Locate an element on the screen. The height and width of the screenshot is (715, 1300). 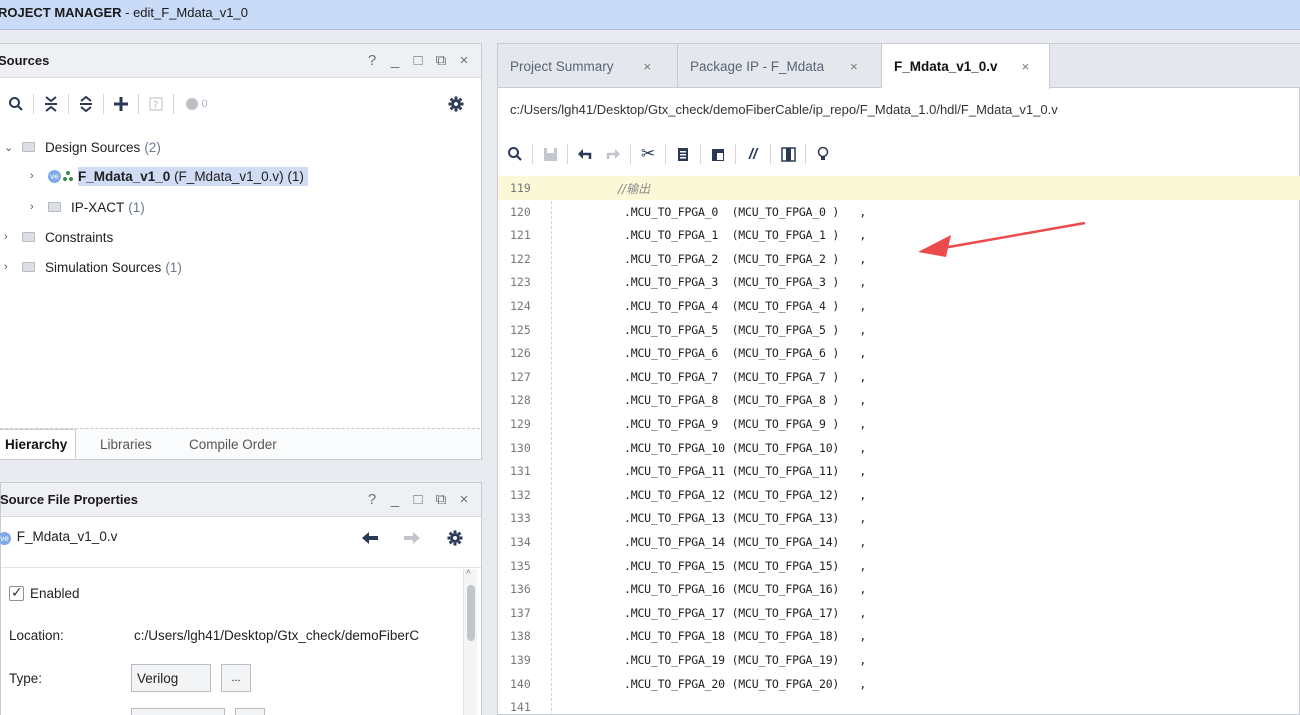
code-line: 135 .MCU_TO_FPGA_15 (MCU_TO_FPGA_15) , is located at coordinates (899, 566).